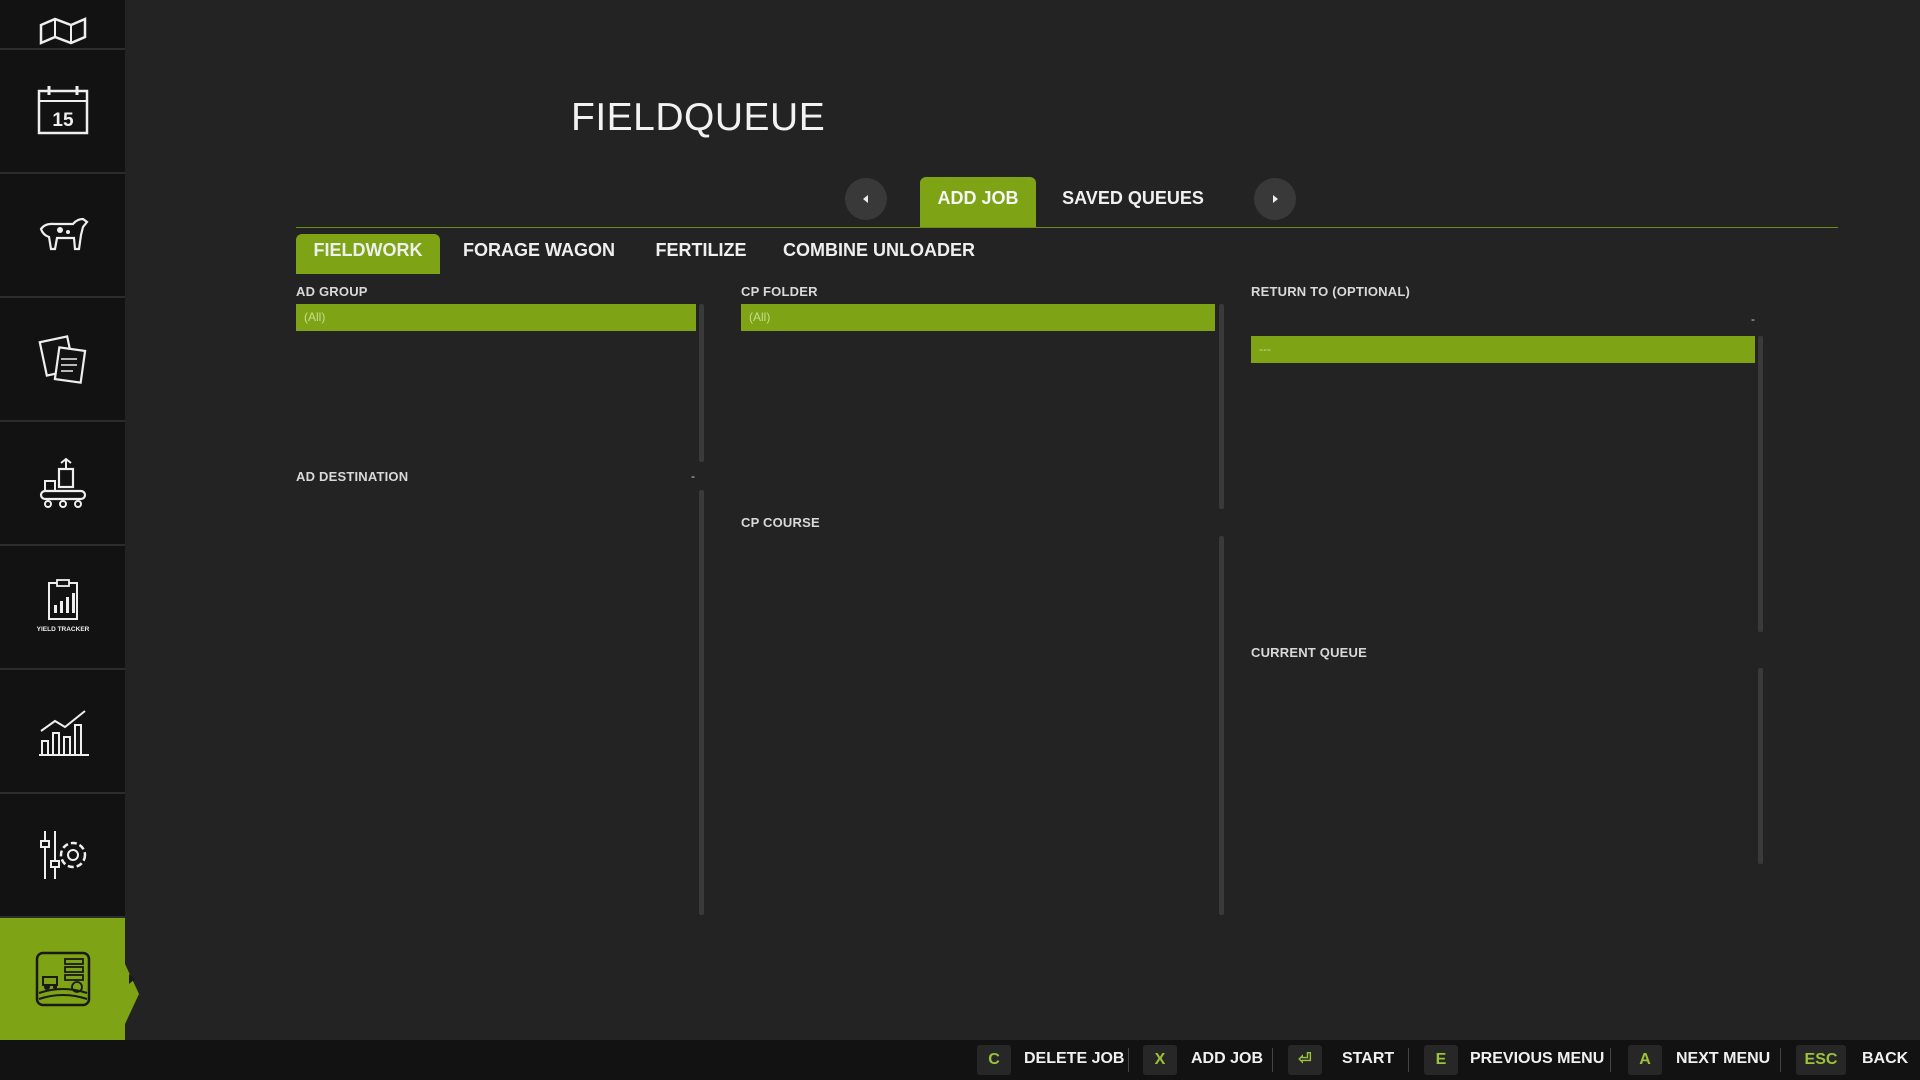  Describe the element at coordinates (1368, 1059) in the screenshot. I see `start-button: START` at that location.